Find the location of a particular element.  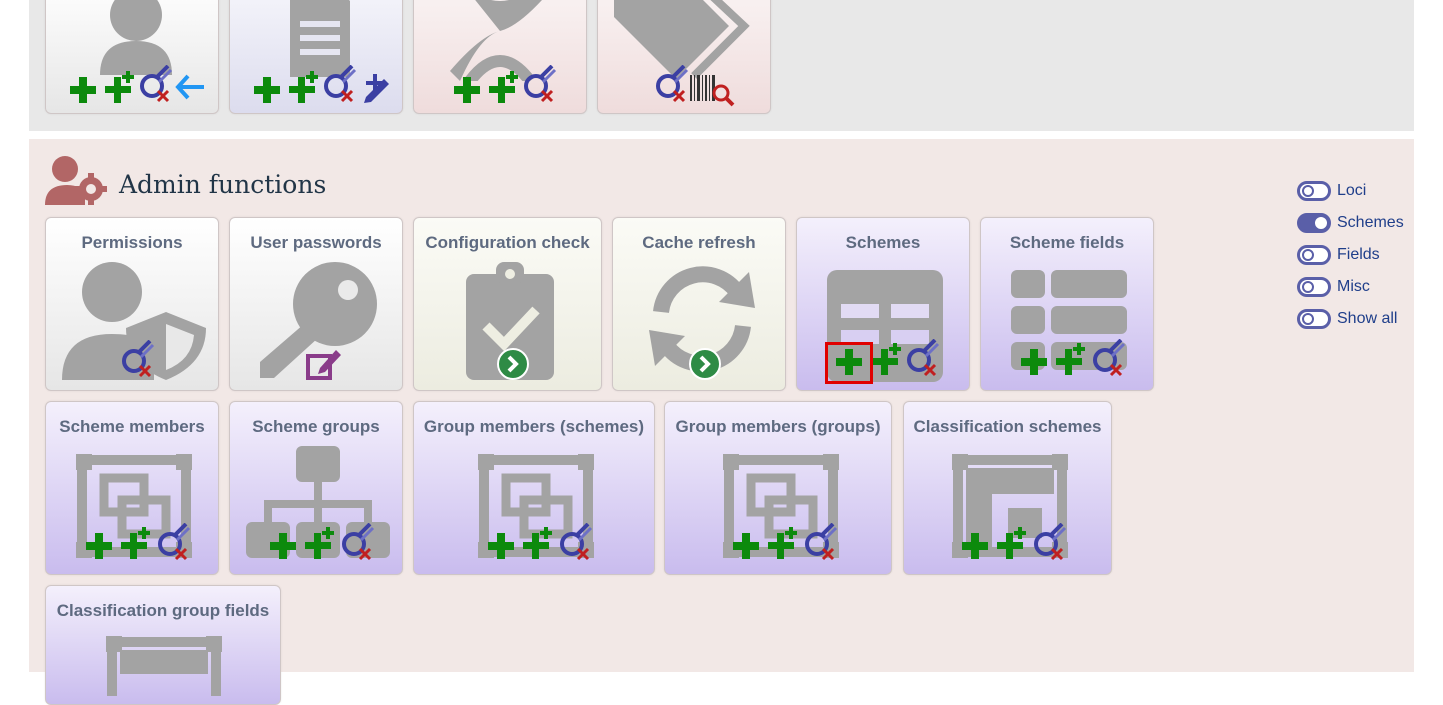

tile-title: Classification group fields is located at coordinates (163, 610).